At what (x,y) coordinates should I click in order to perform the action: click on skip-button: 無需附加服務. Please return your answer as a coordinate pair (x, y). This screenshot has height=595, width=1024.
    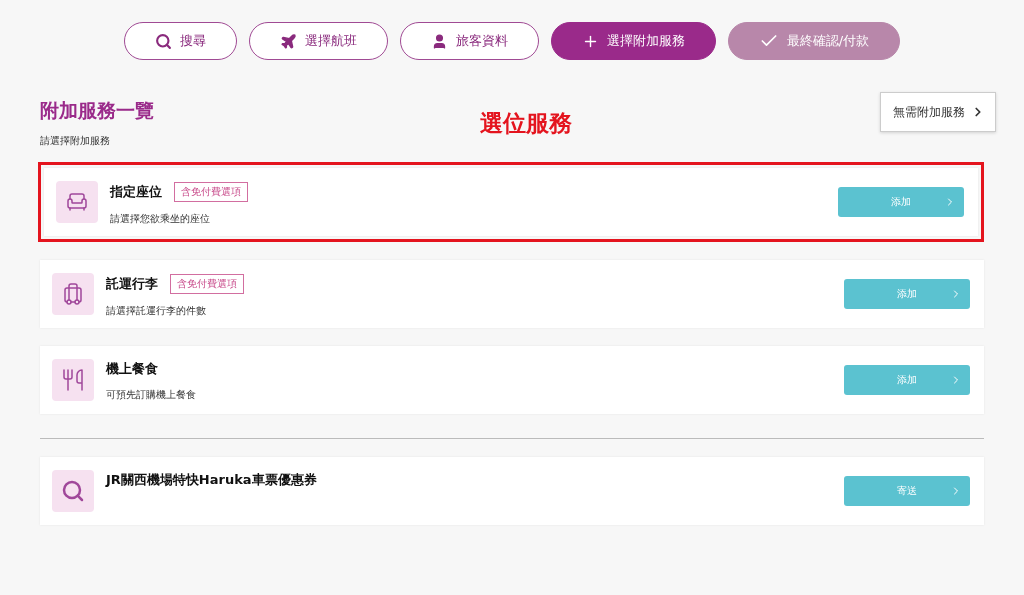
    Looking at the image, I should click on (938, 112).